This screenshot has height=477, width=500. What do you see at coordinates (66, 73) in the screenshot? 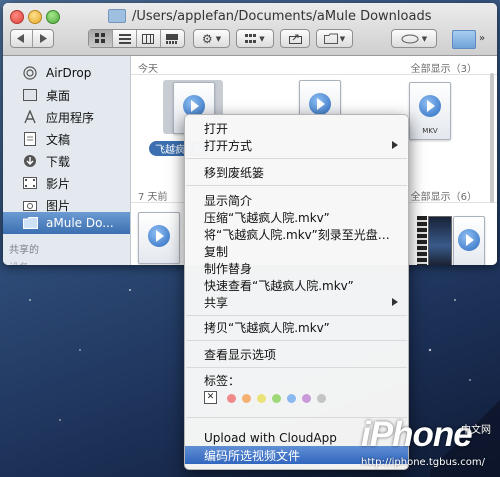
I see `sidebar-item-airdrop: AirDrop` at bounding box center [66, 73].